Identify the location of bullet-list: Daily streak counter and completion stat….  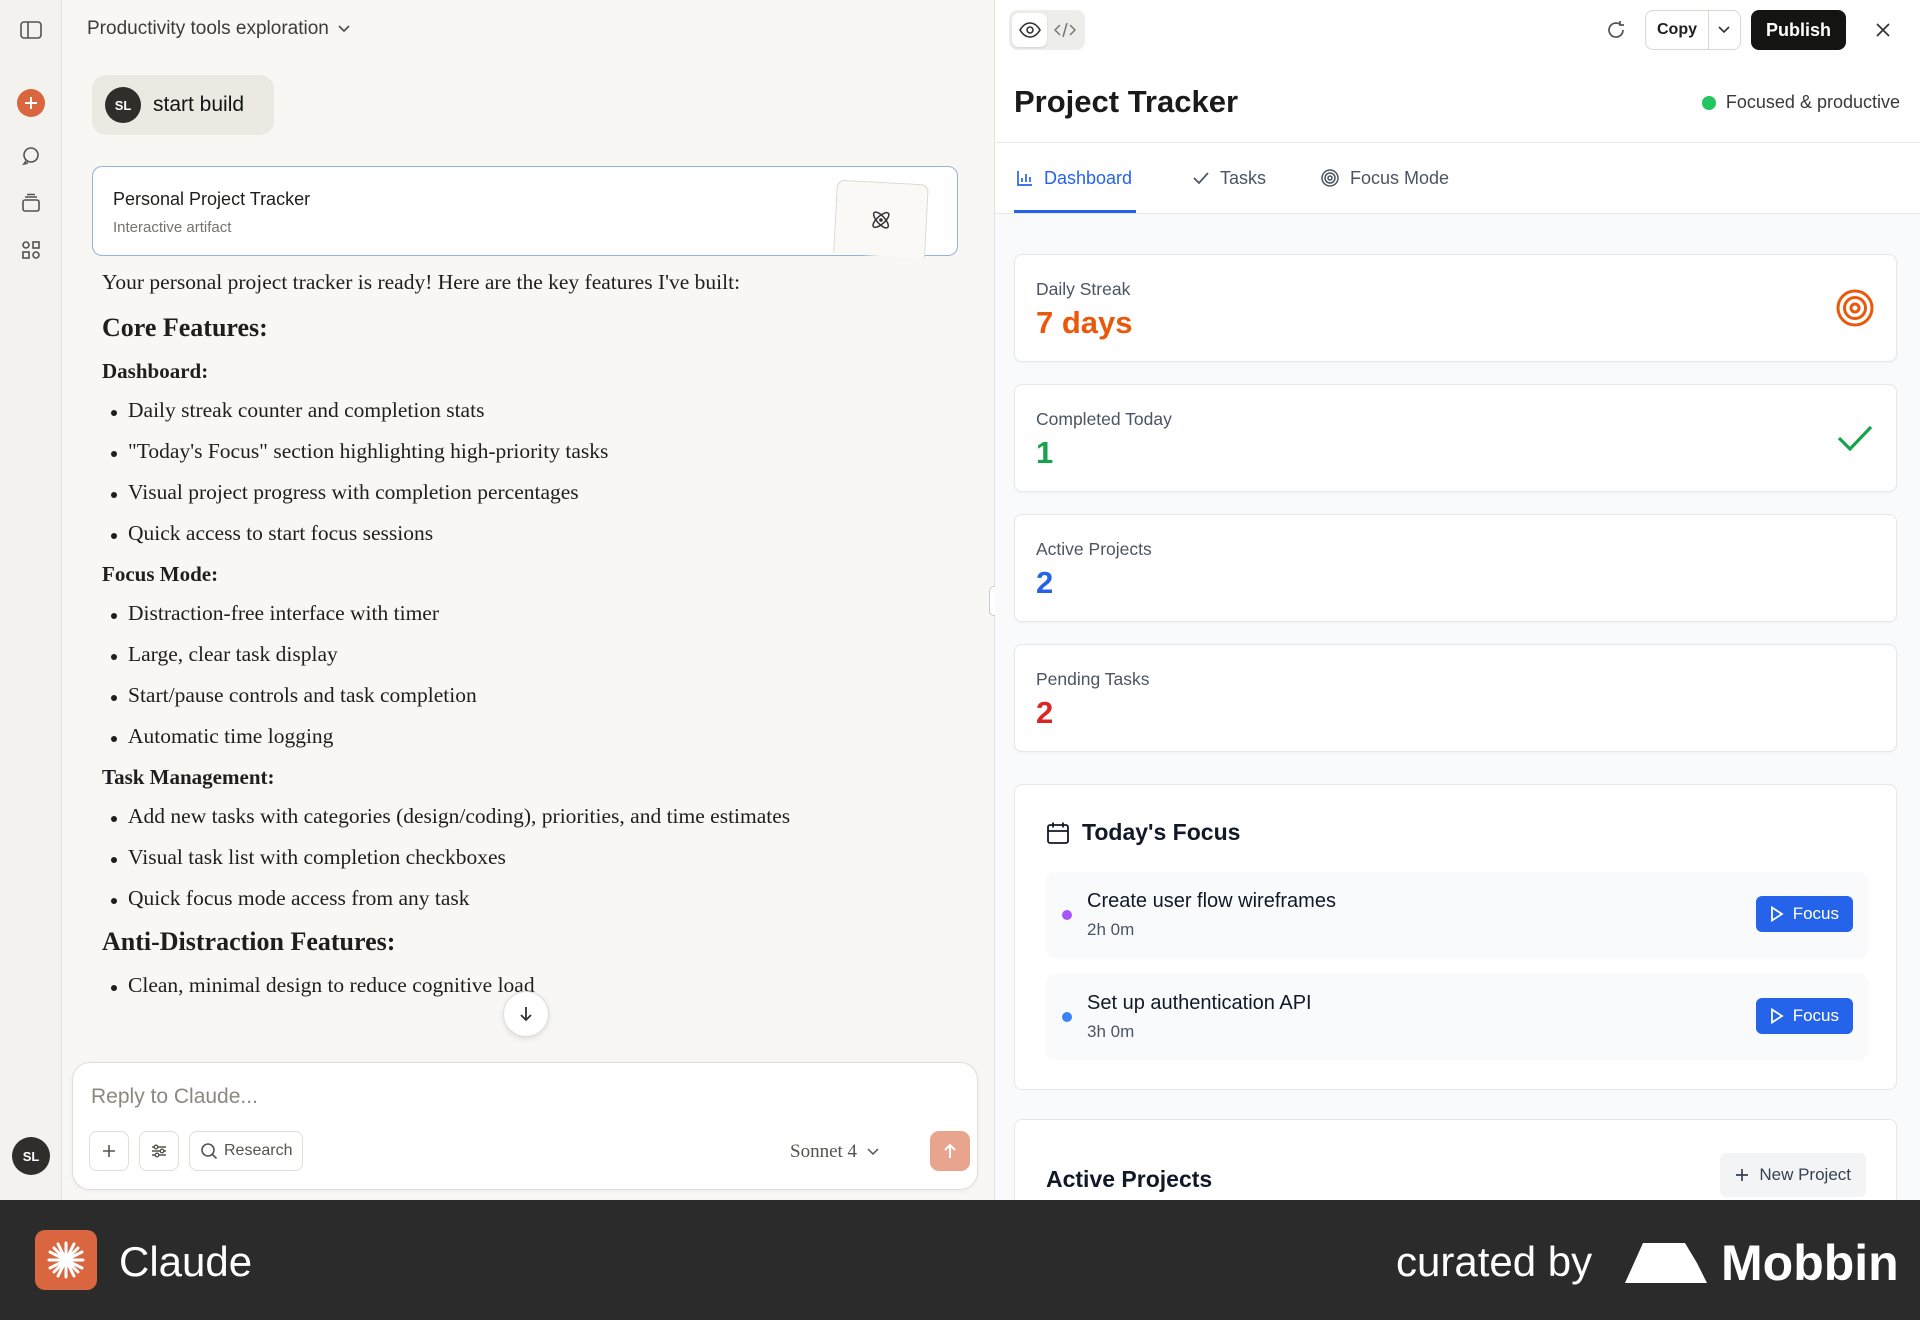
(532, 472).